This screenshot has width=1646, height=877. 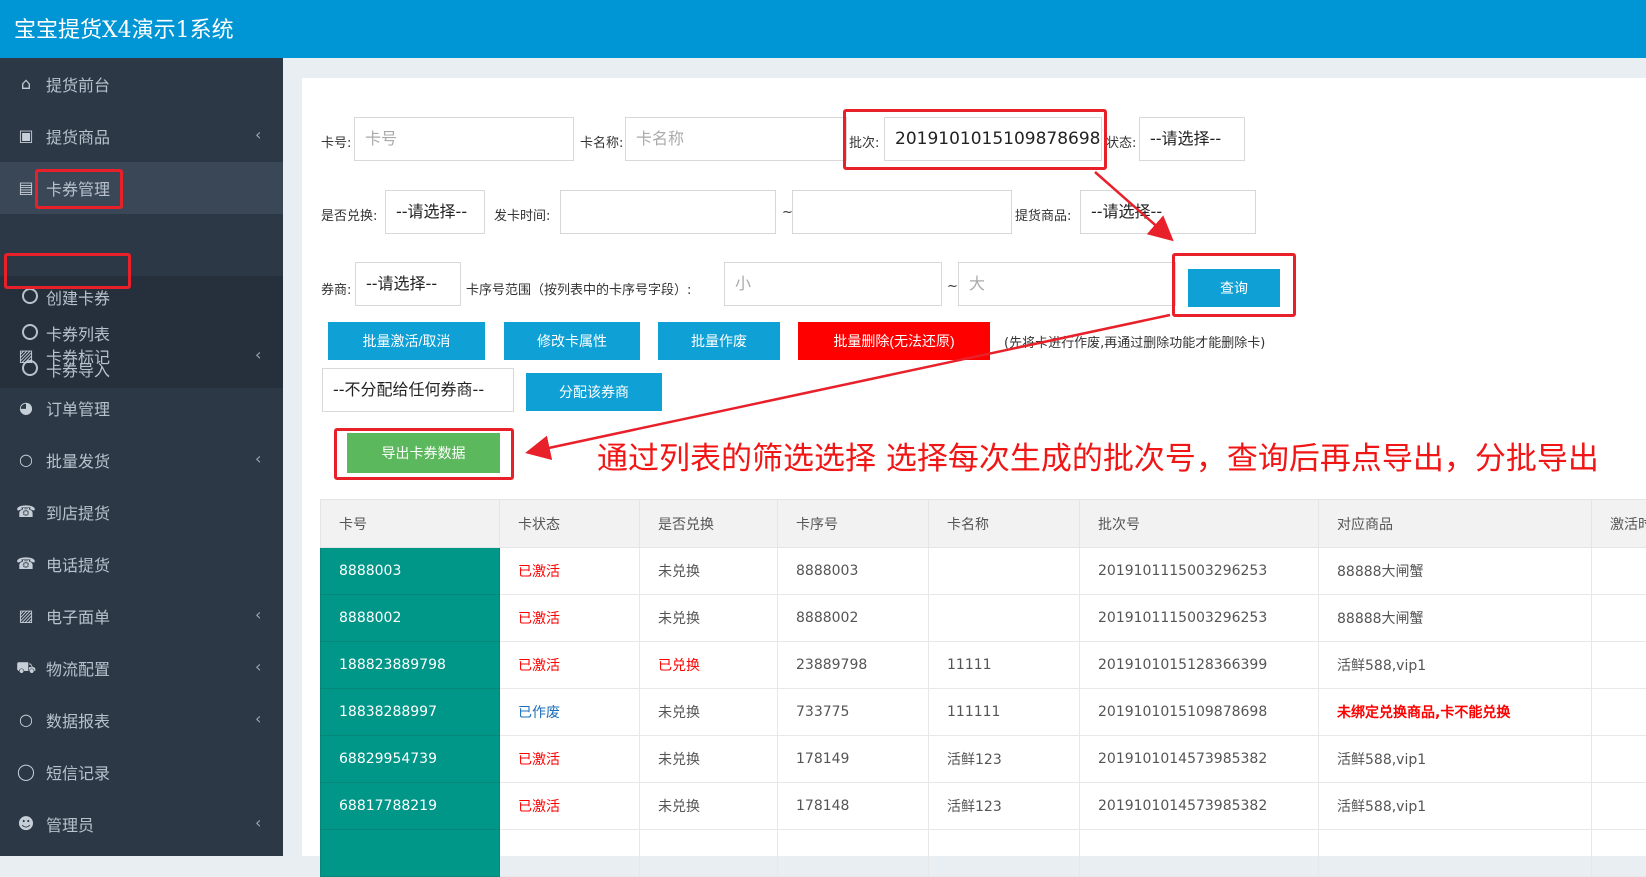 I want to click on sidebar-item-card-mark: ▨ 卡券标记 ‹, so click(x=141, y=356).